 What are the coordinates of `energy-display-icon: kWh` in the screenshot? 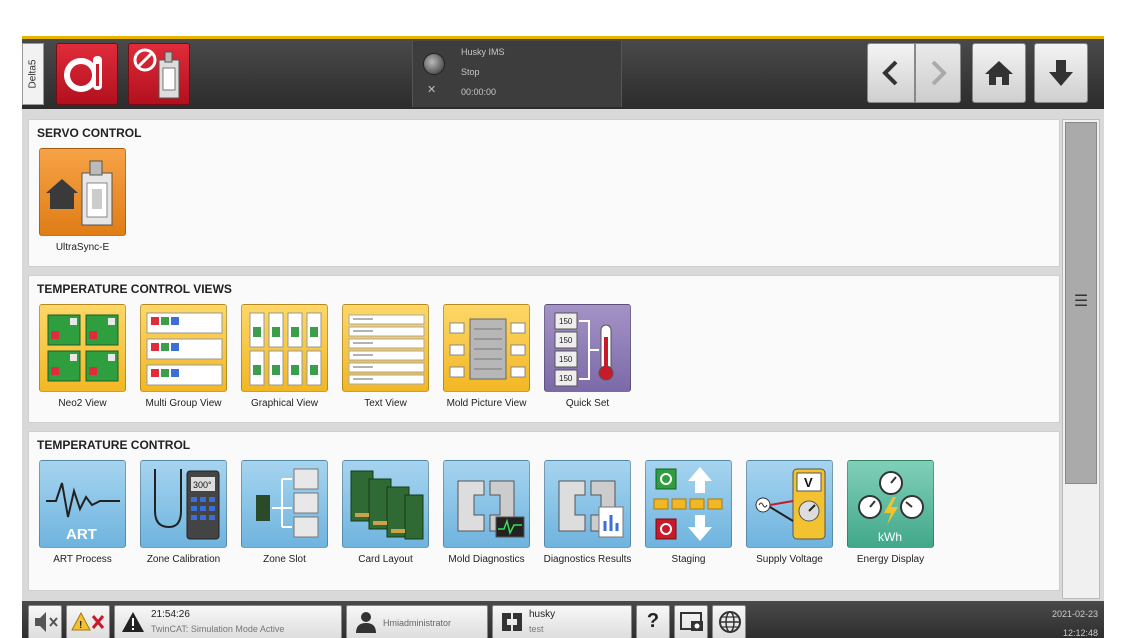 It's located at (890, 504).